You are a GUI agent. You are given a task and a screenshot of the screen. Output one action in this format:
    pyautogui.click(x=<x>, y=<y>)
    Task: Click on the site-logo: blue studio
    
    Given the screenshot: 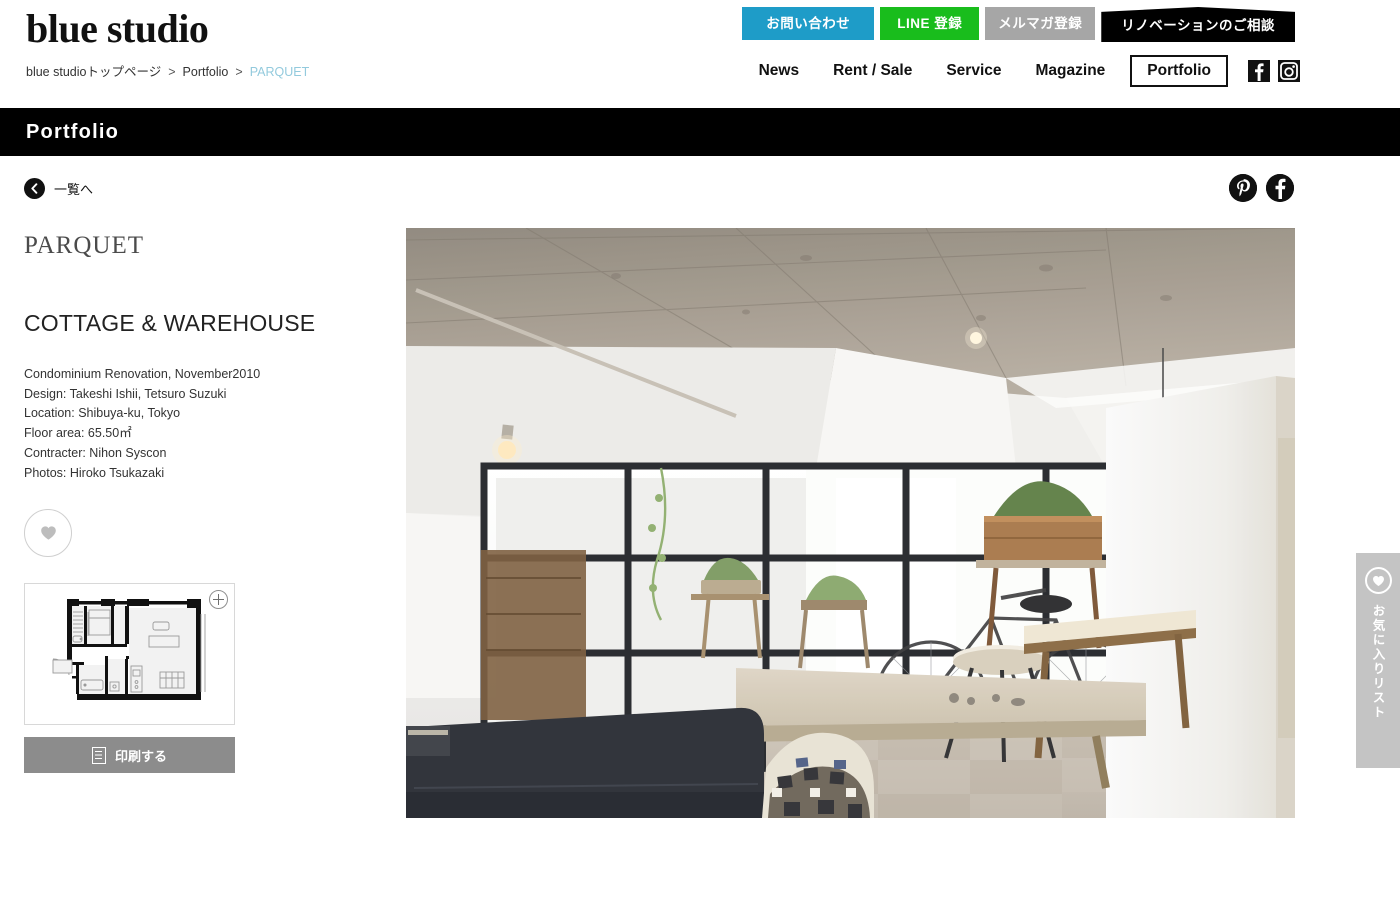 What is the action you would take?
    pyautogui.click(x=117, y=29)
    